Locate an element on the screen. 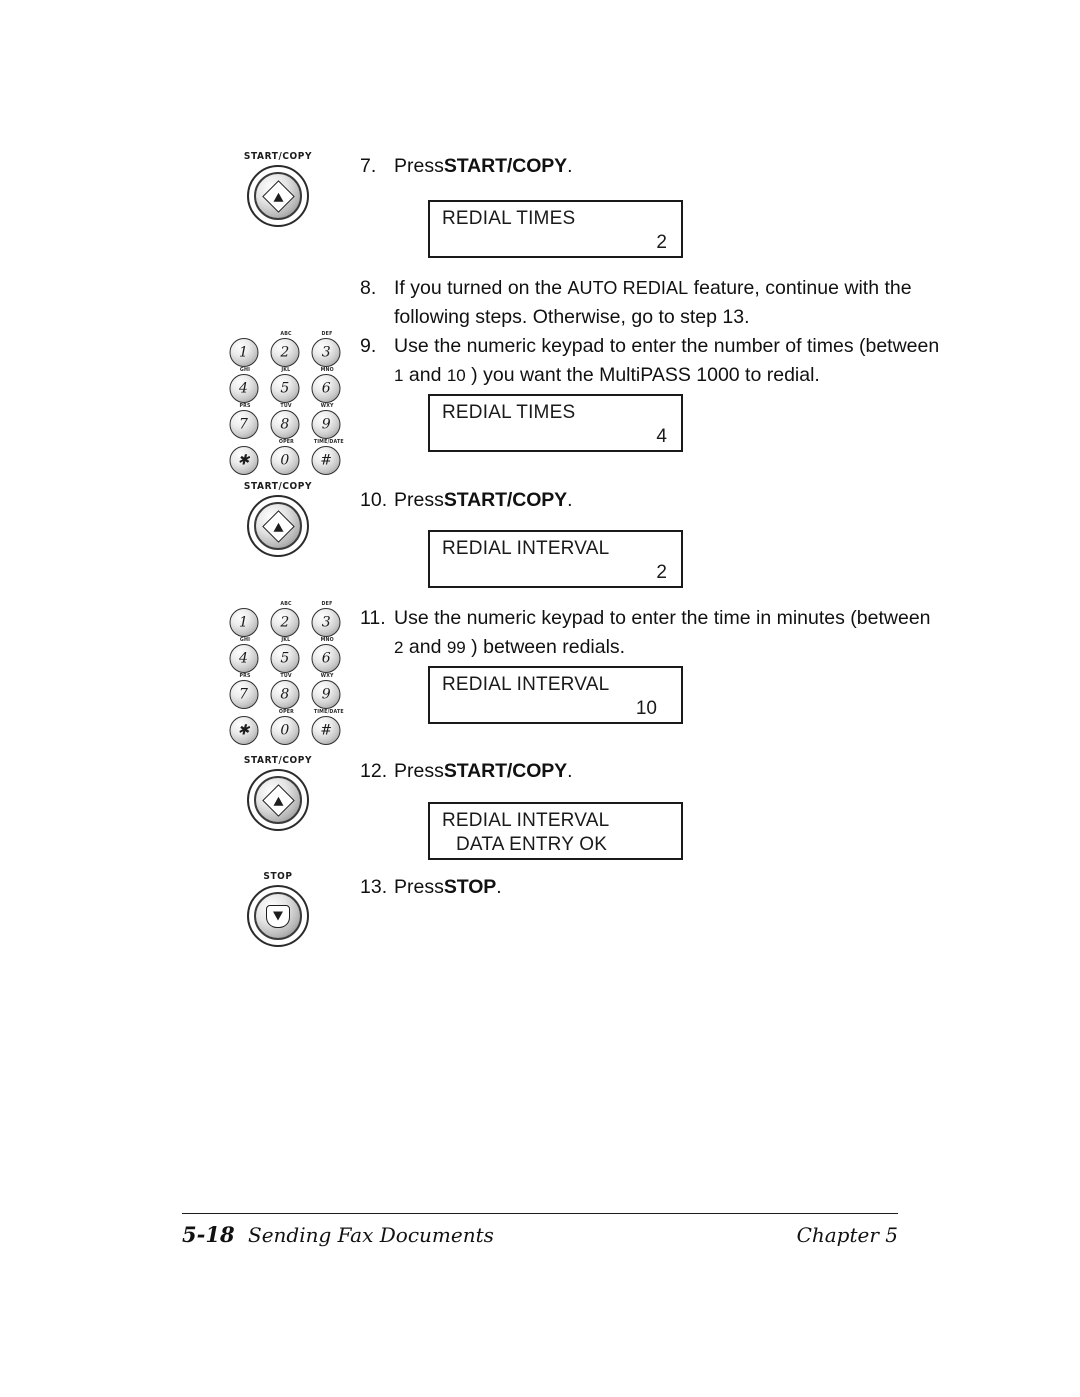 This screenshot has height=1397, width=1080. keypad-key-digit: 3 is located at coordinates (326, 352).